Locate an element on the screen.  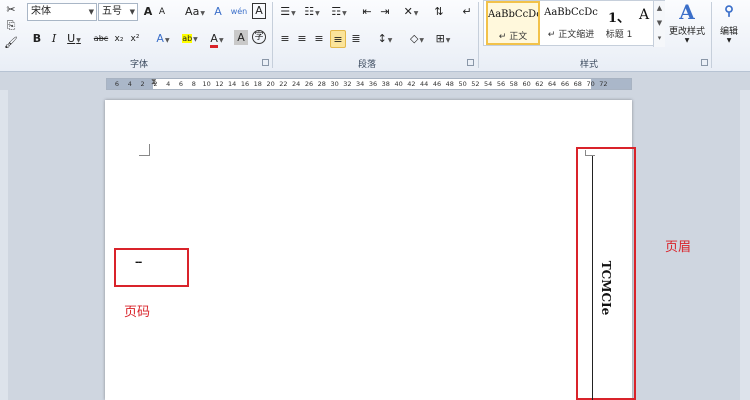
underline-button: U▼ is located at coordinates (74, 39).